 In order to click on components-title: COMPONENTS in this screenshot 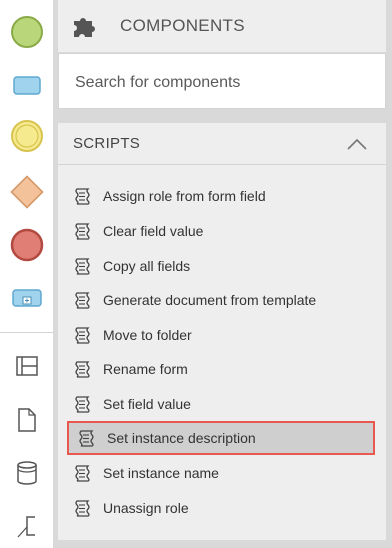, I will do `click(182, 25)`.